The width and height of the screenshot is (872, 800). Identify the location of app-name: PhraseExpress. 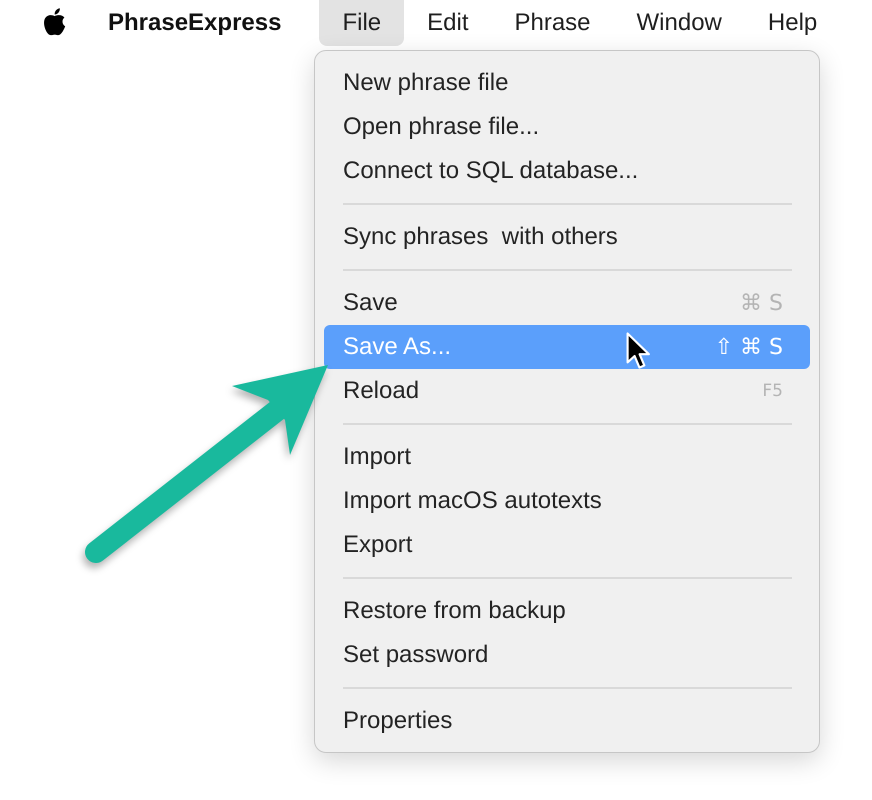
(195, 23).